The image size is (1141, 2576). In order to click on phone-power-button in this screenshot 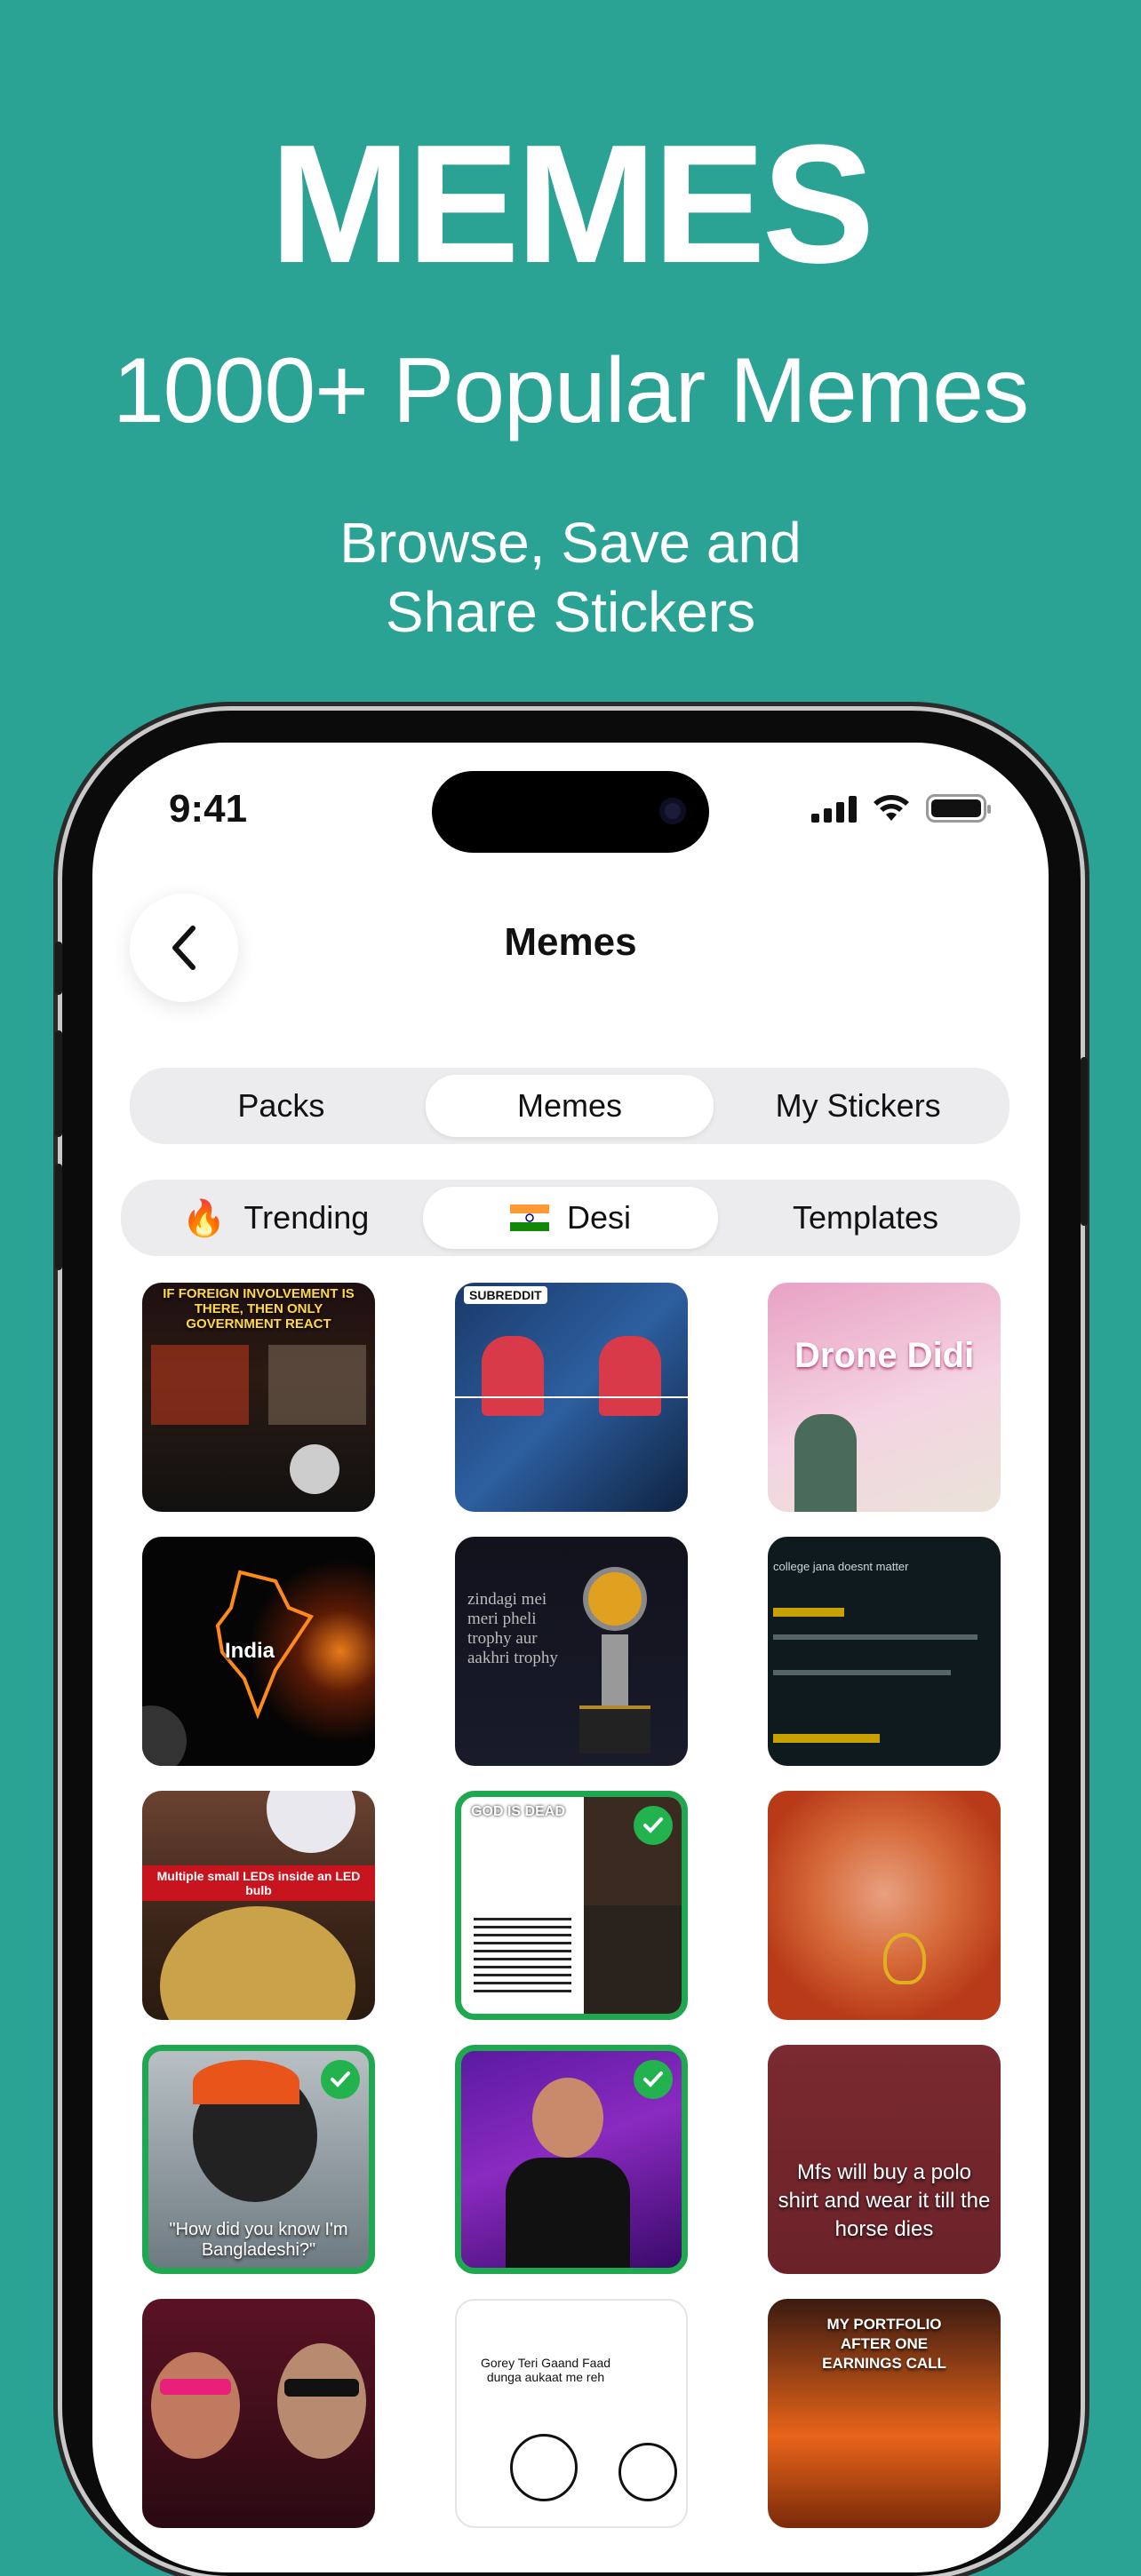, I will do `click(1084, 1141)`.